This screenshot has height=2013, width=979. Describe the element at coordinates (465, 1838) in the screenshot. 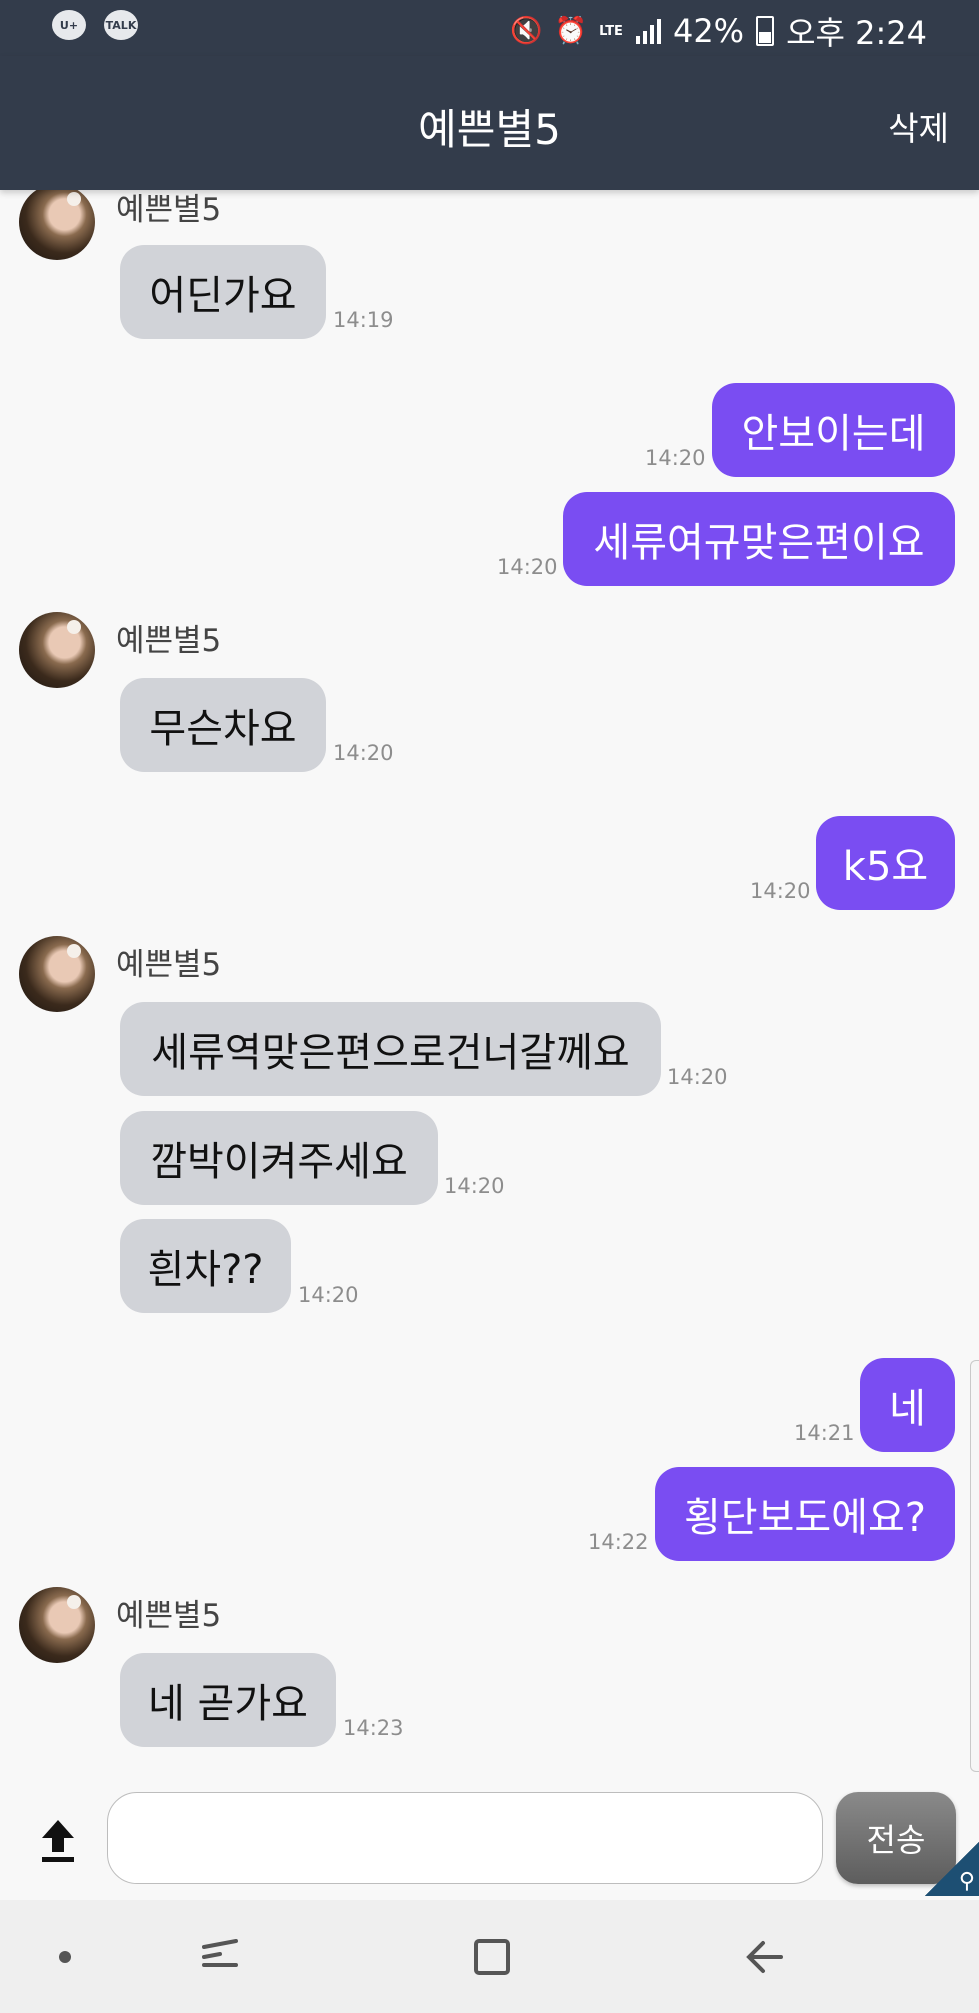

I see `message-input` at that location.